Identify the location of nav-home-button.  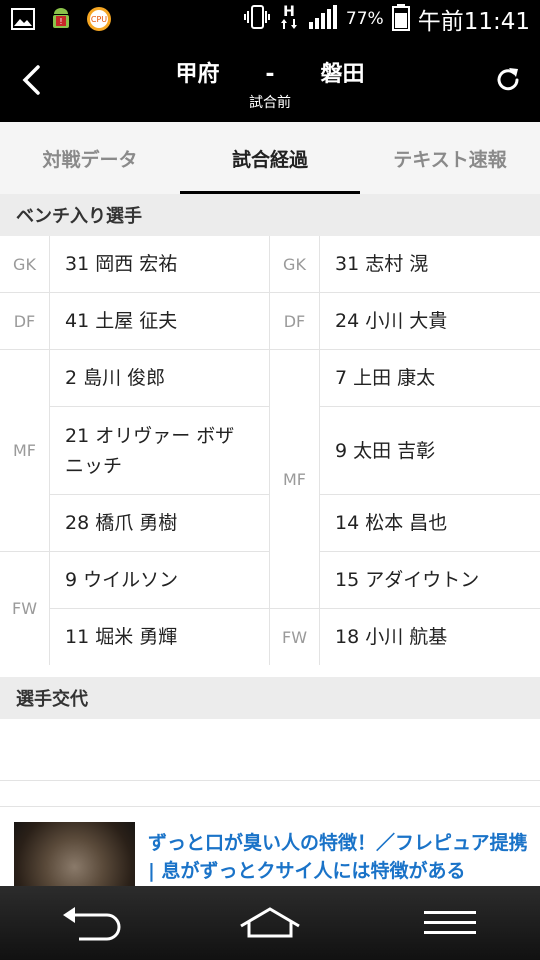
(270, 923).